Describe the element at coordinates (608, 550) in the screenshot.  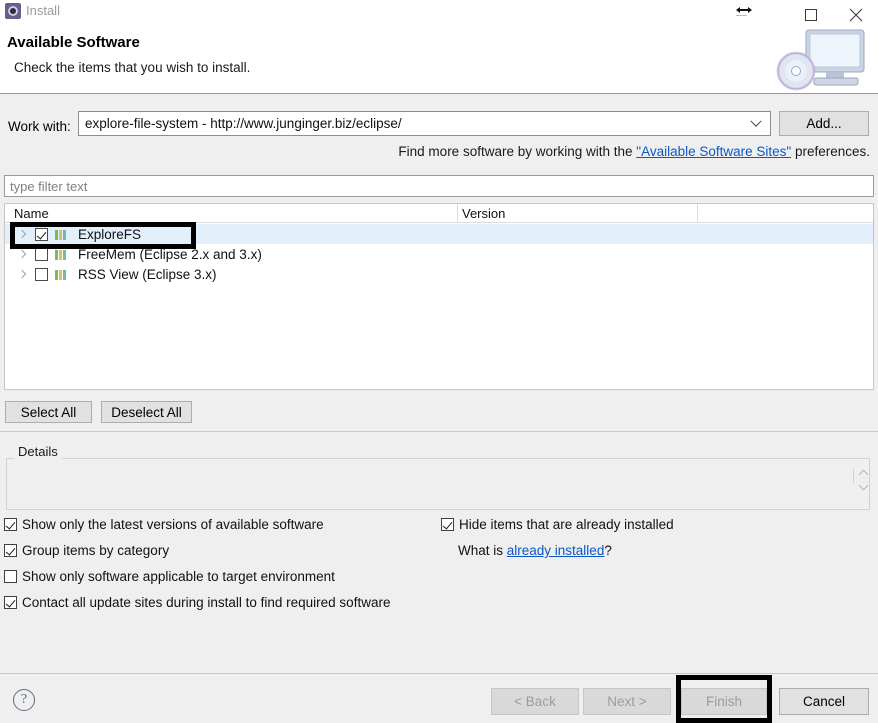
I see `what-is-suffix: ?` at that location.